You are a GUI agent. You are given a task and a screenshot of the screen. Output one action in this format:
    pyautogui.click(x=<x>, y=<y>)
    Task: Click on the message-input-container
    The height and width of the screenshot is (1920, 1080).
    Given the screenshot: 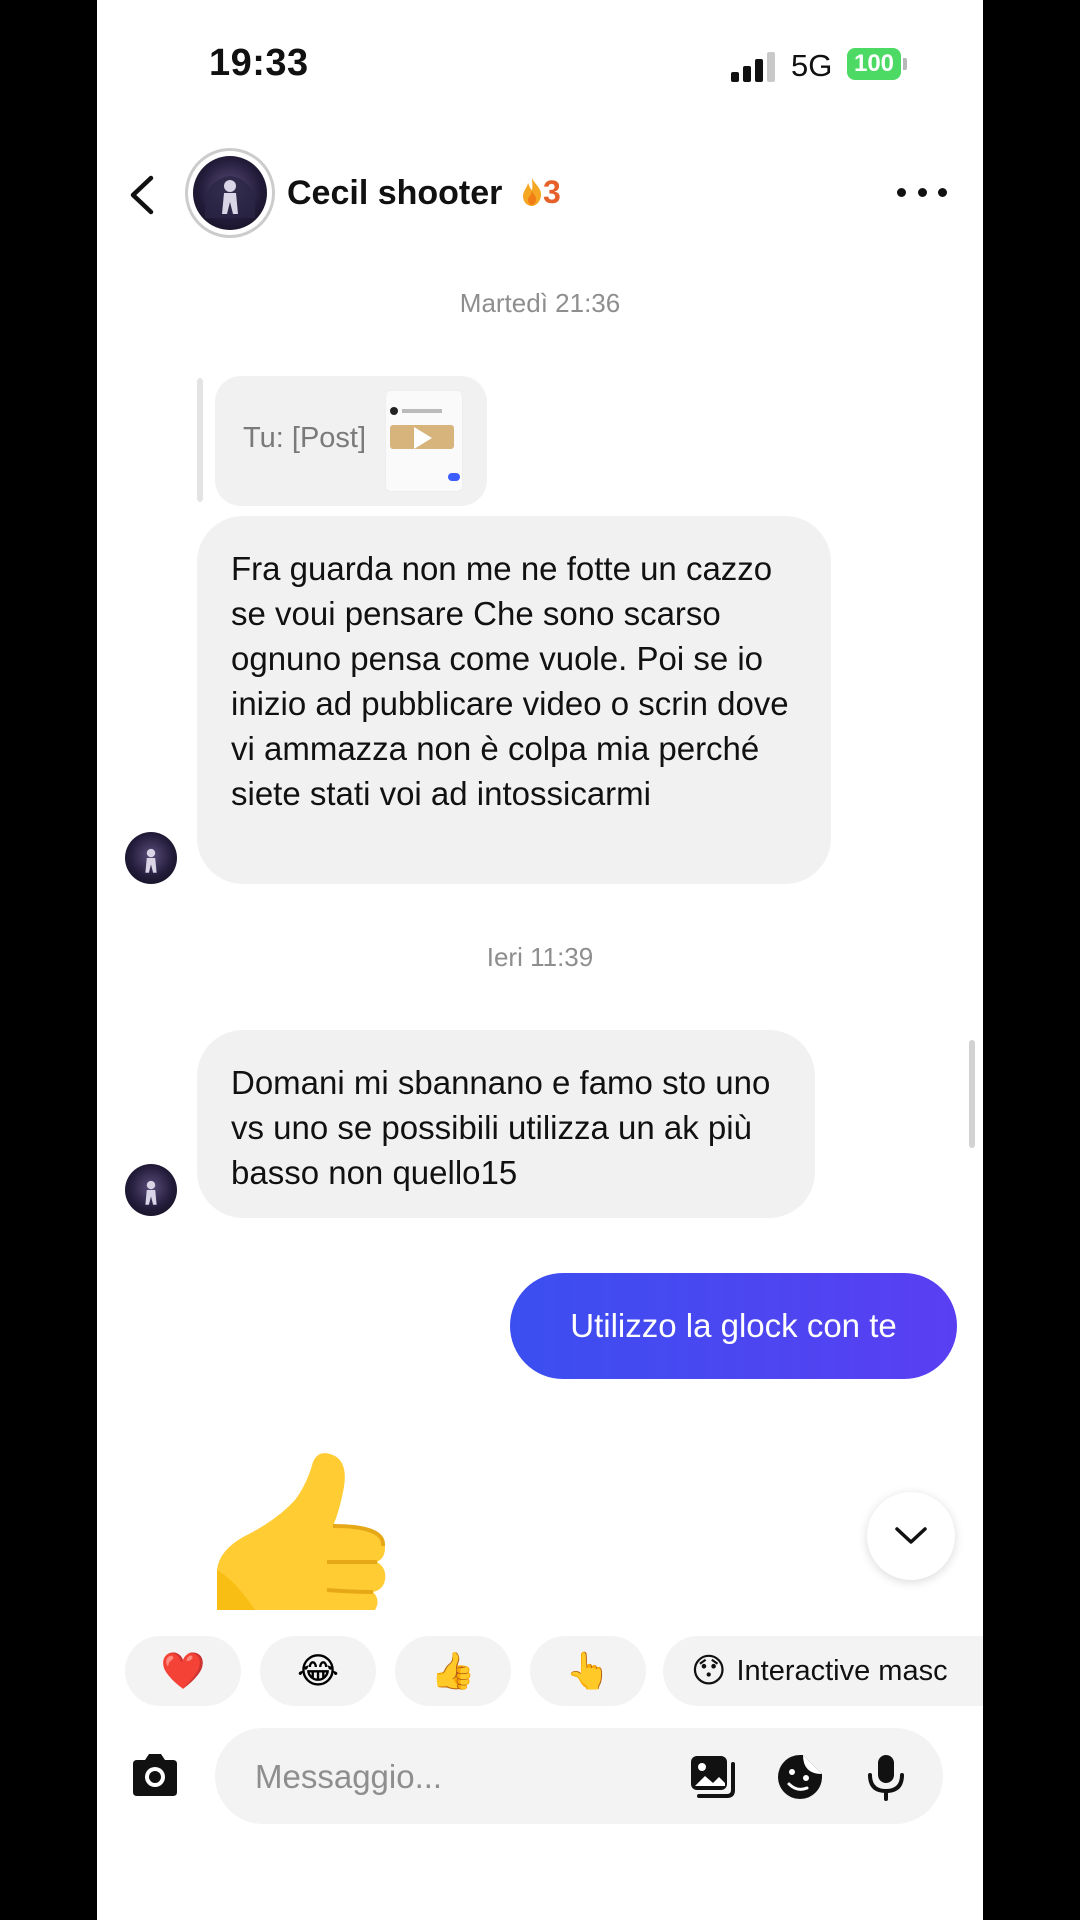 What is the action you would take?
    pyautogui.click(x=579, y=1777)
    